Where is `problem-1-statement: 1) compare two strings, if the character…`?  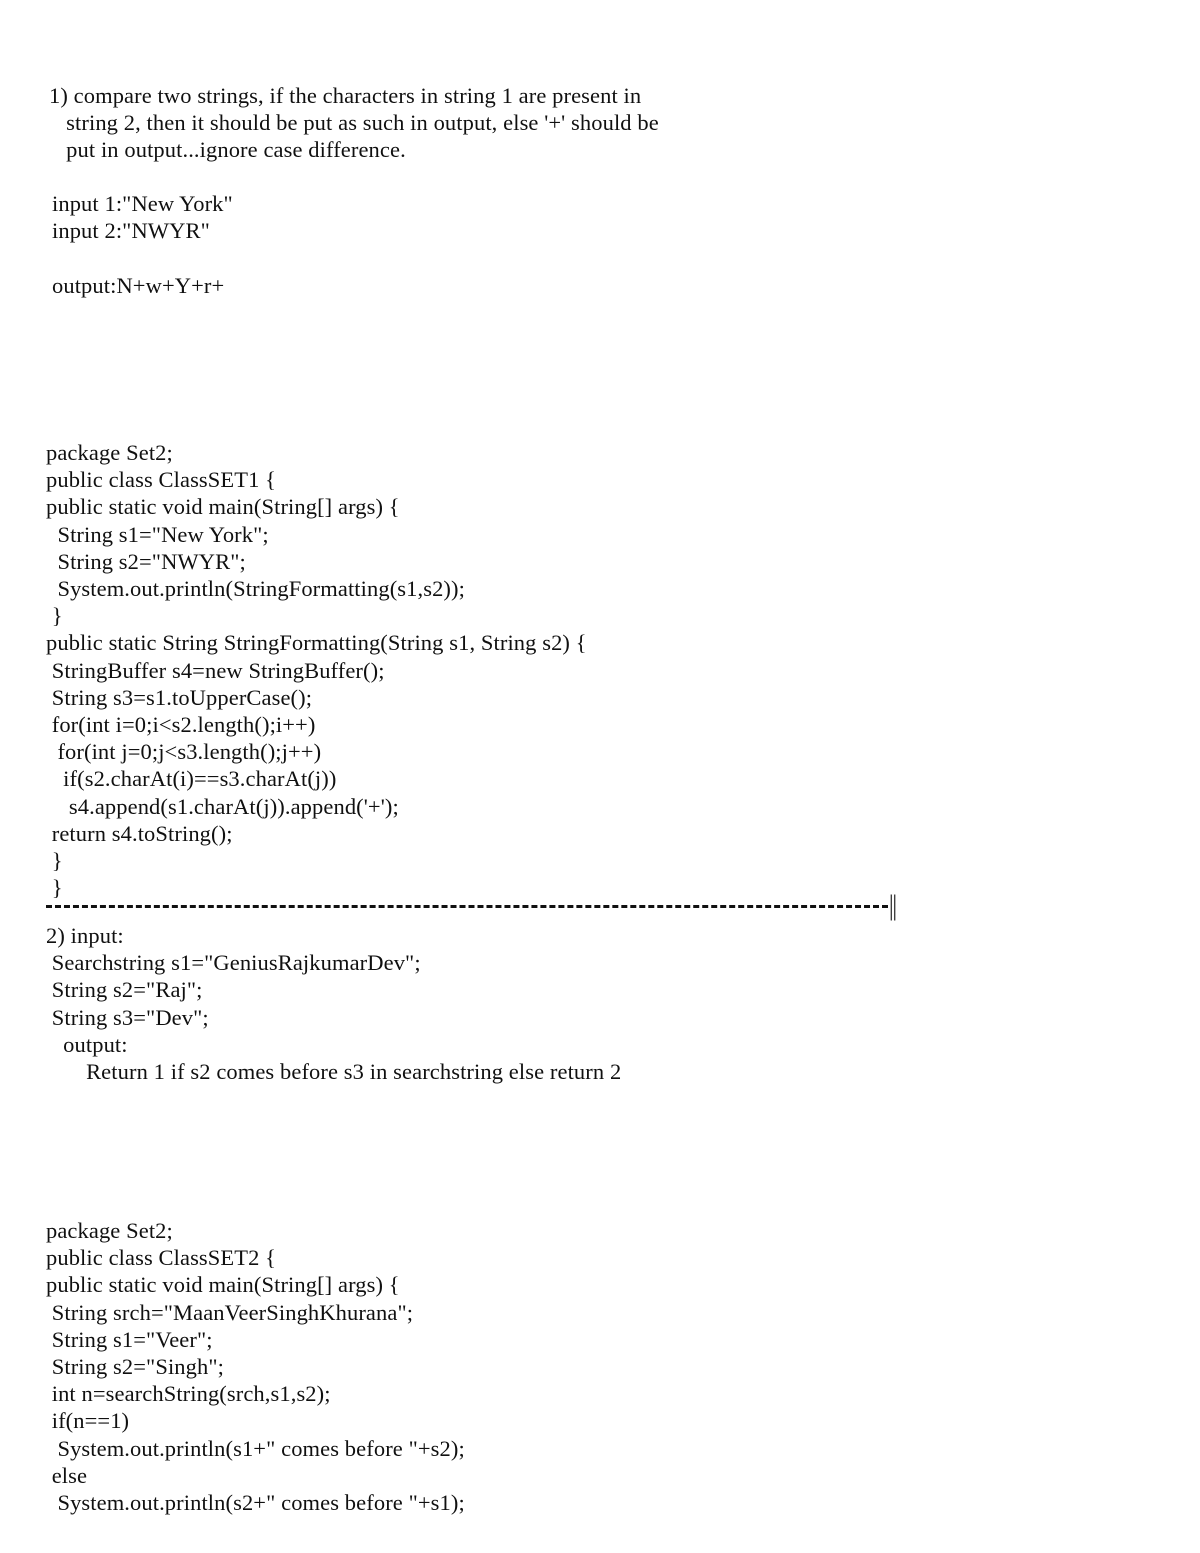 problem-1-statement: 1) compare two strings, if the character… is located at coordinates (354, 123).